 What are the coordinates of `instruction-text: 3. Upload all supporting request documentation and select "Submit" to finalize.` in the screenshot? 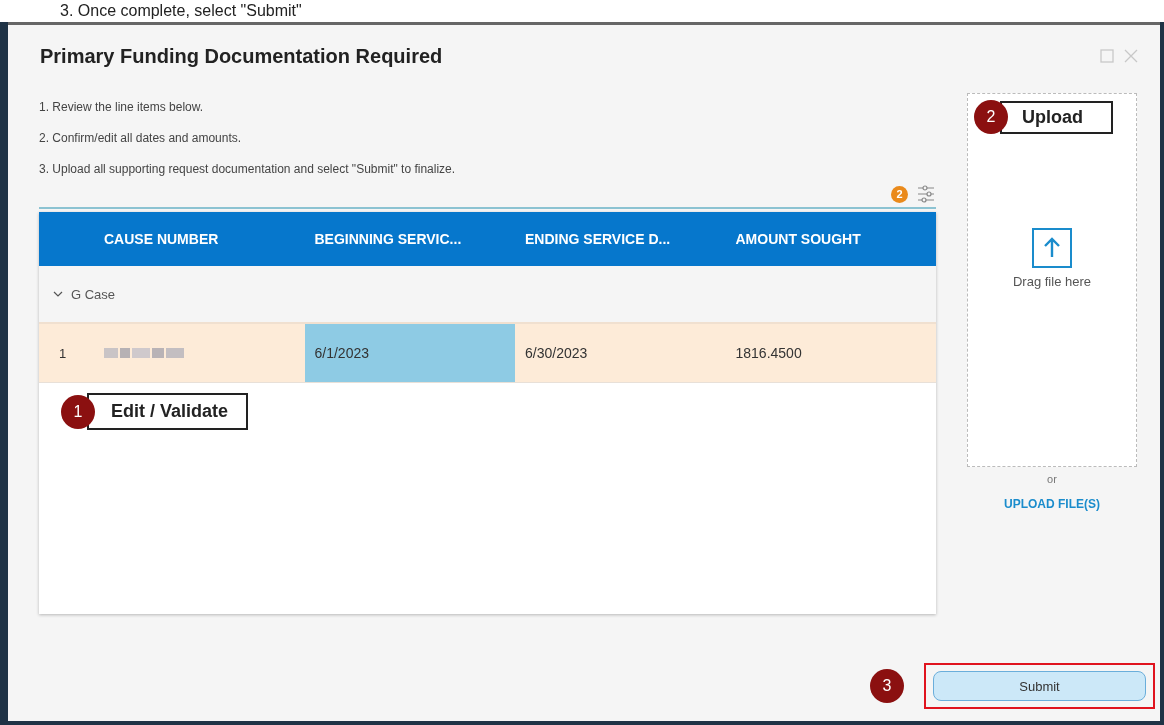 It's located at (248, 169).